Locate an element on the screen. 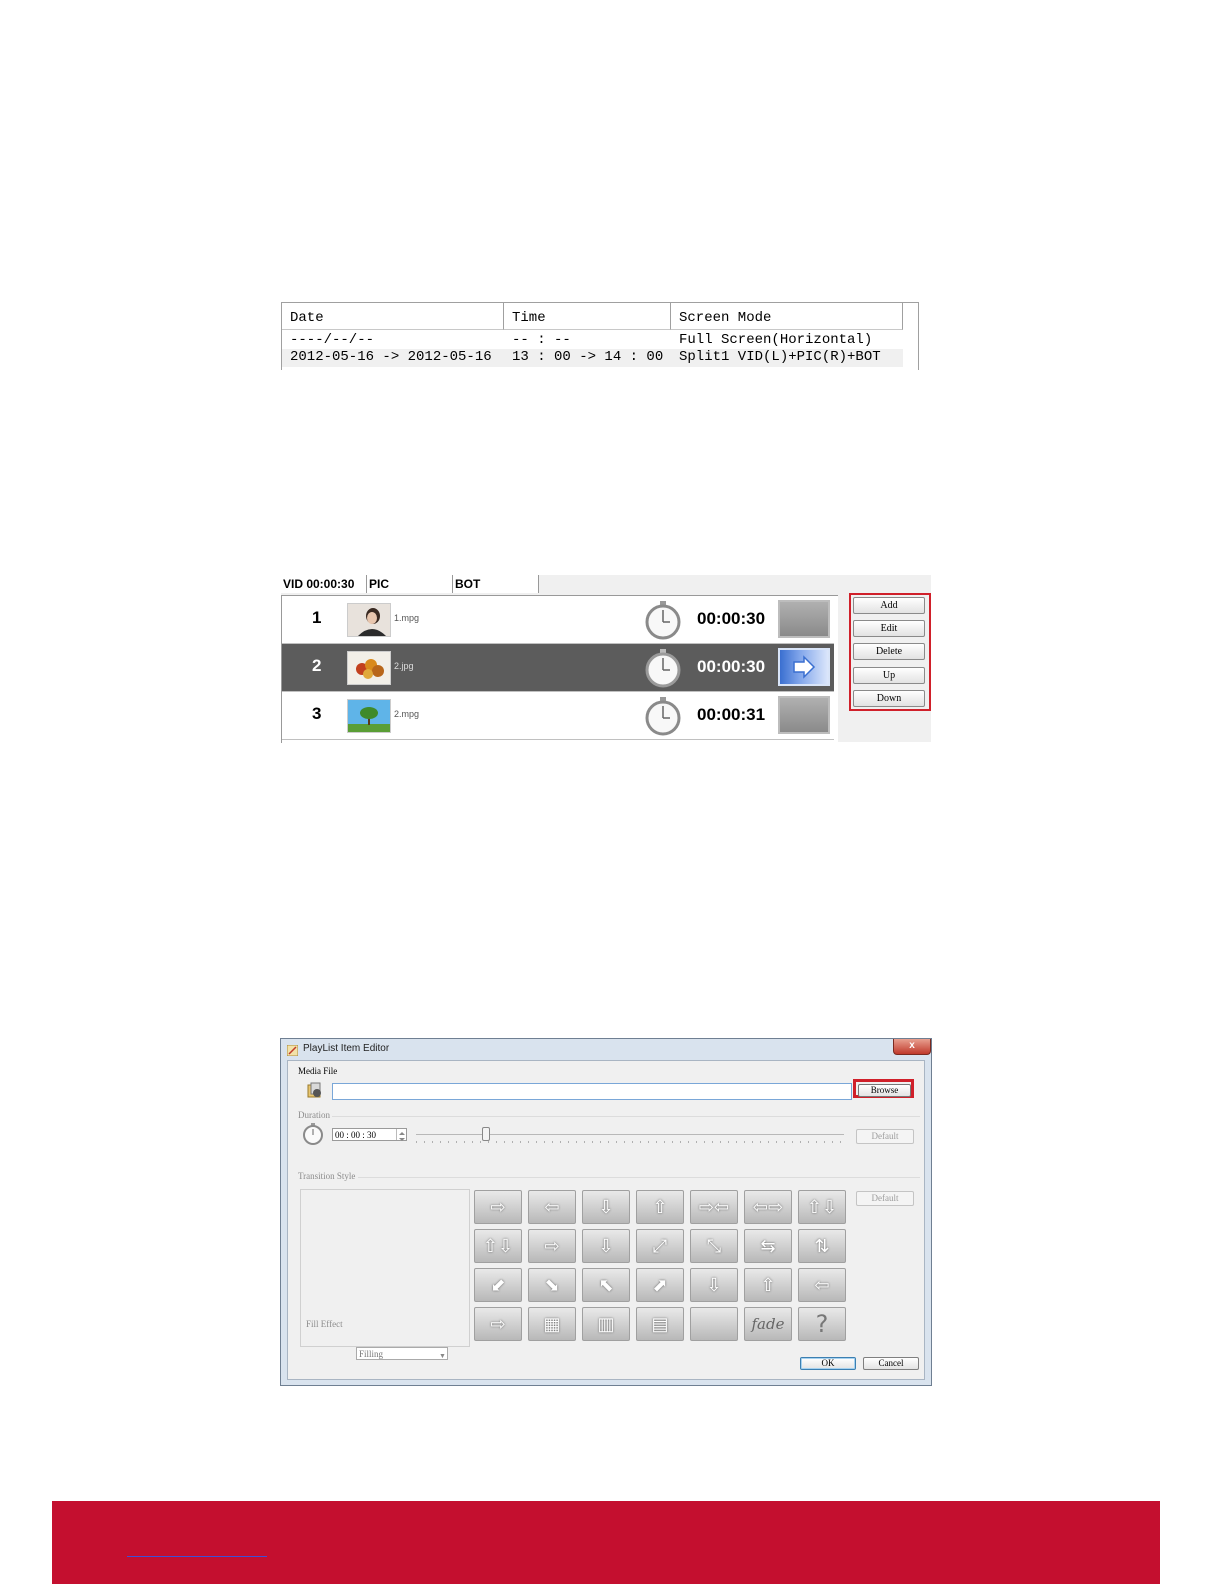 The image size is (1224, 1584). row-number: 3 is located at coordinates (317, 713).